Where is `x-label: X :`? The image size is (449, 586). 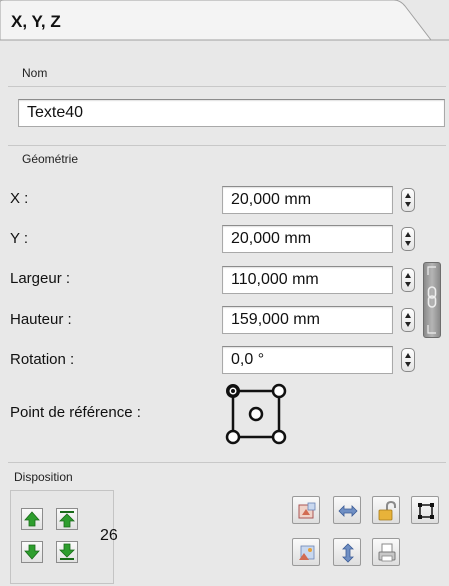
x-label: X : is located at coordinates (19, 198).